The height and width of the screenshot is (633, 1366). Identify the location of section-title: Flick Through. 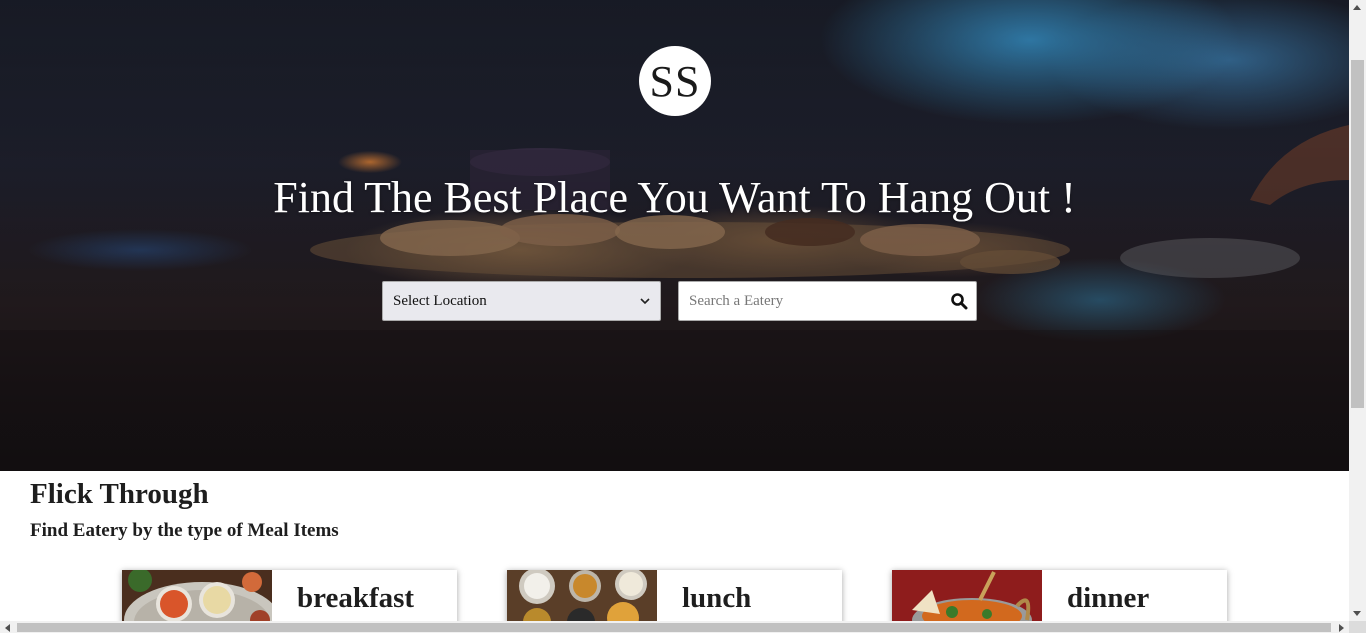
(119, 494).